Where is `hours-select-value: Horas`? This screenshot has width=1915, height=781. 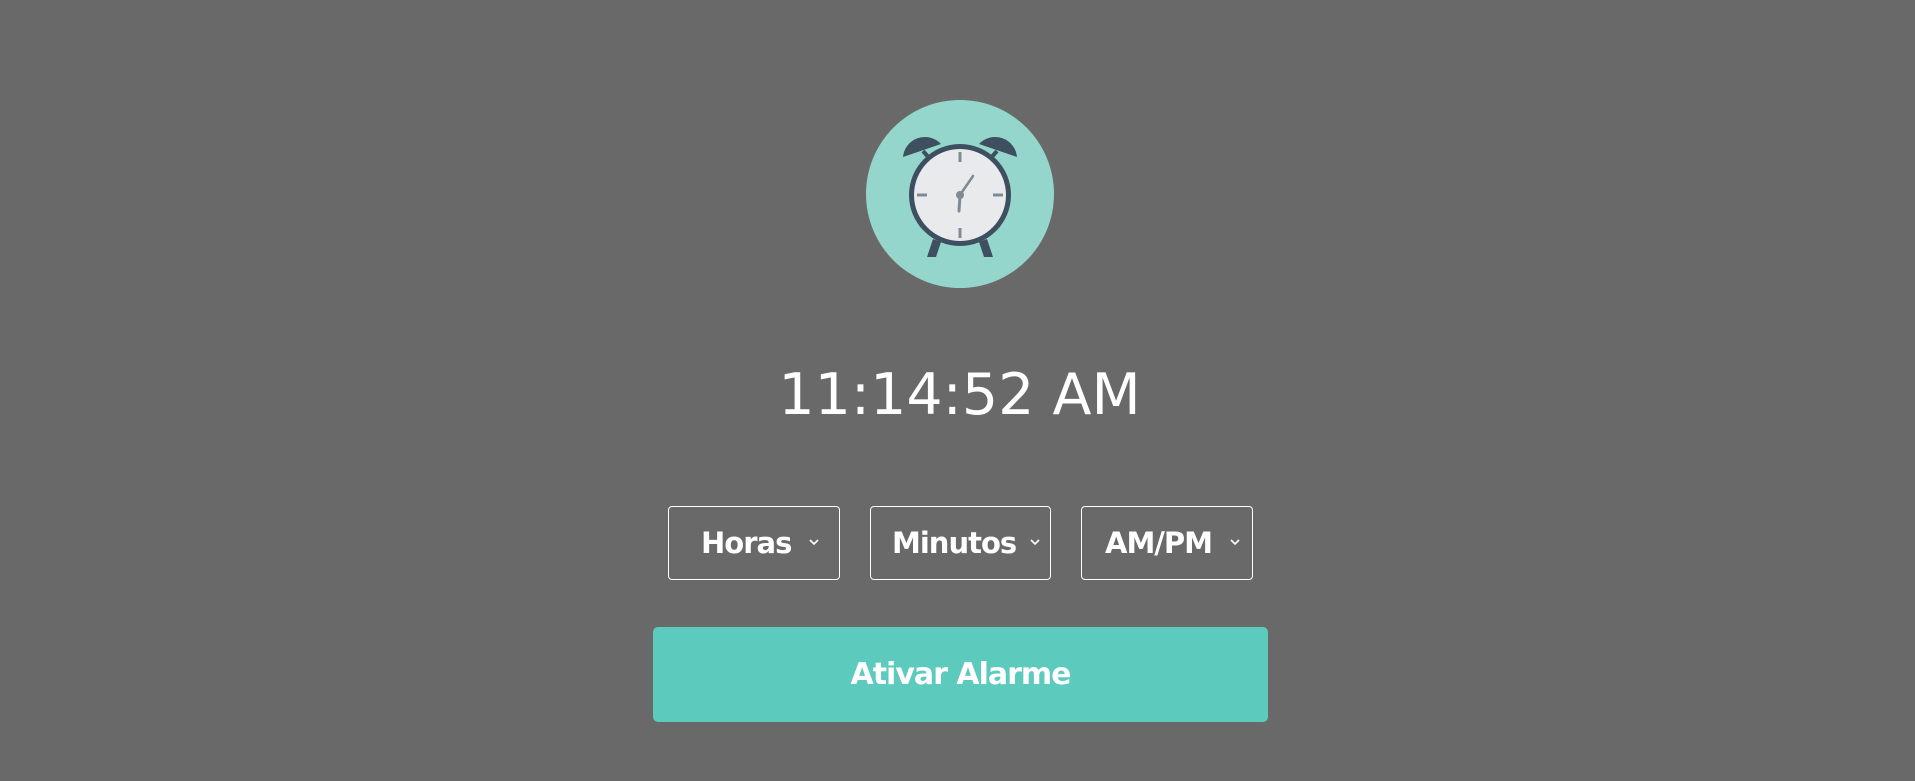
hours-select-value: Horas is located at coordinates (746, 543).